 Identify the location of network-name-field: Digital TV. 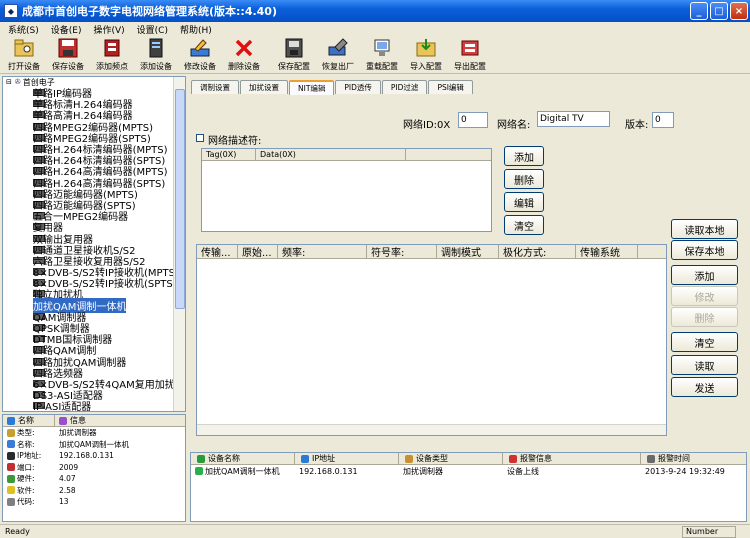
(573, 119).